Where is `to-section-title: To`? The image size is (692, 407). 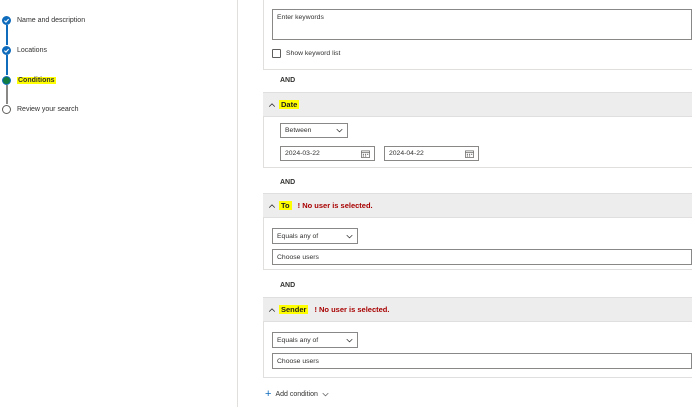
to-section-title: To is located at coordinates (285, 205).